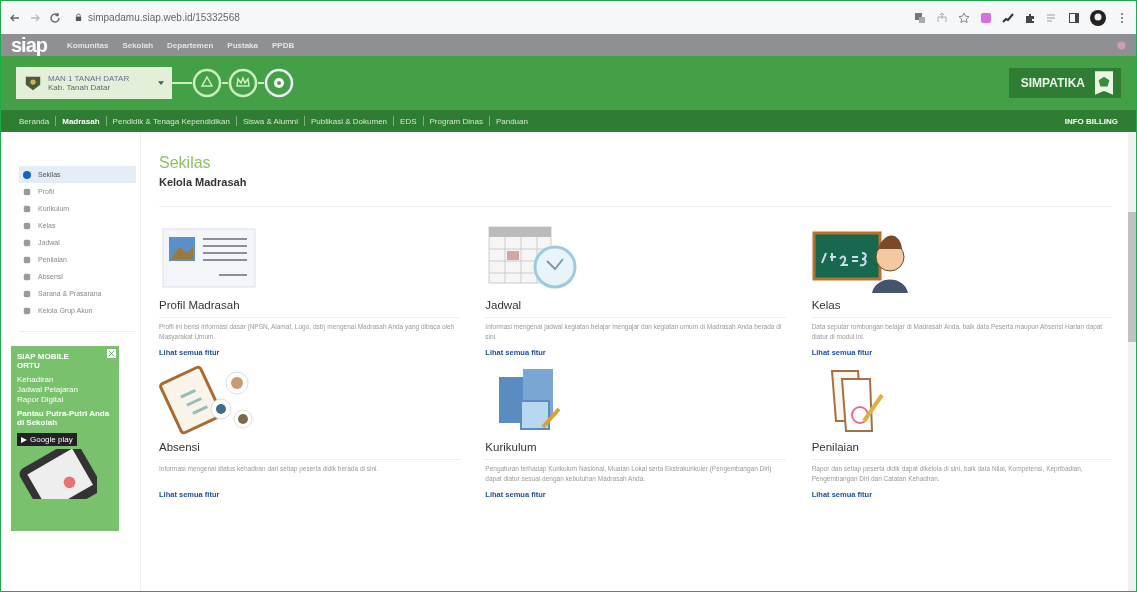 Image resolution: width=1137 pixels, height=592 pixels. What do you see at coordinates (161, 83) in the screenshot?
I see `caret-icon` at bounding box center [161, 83].